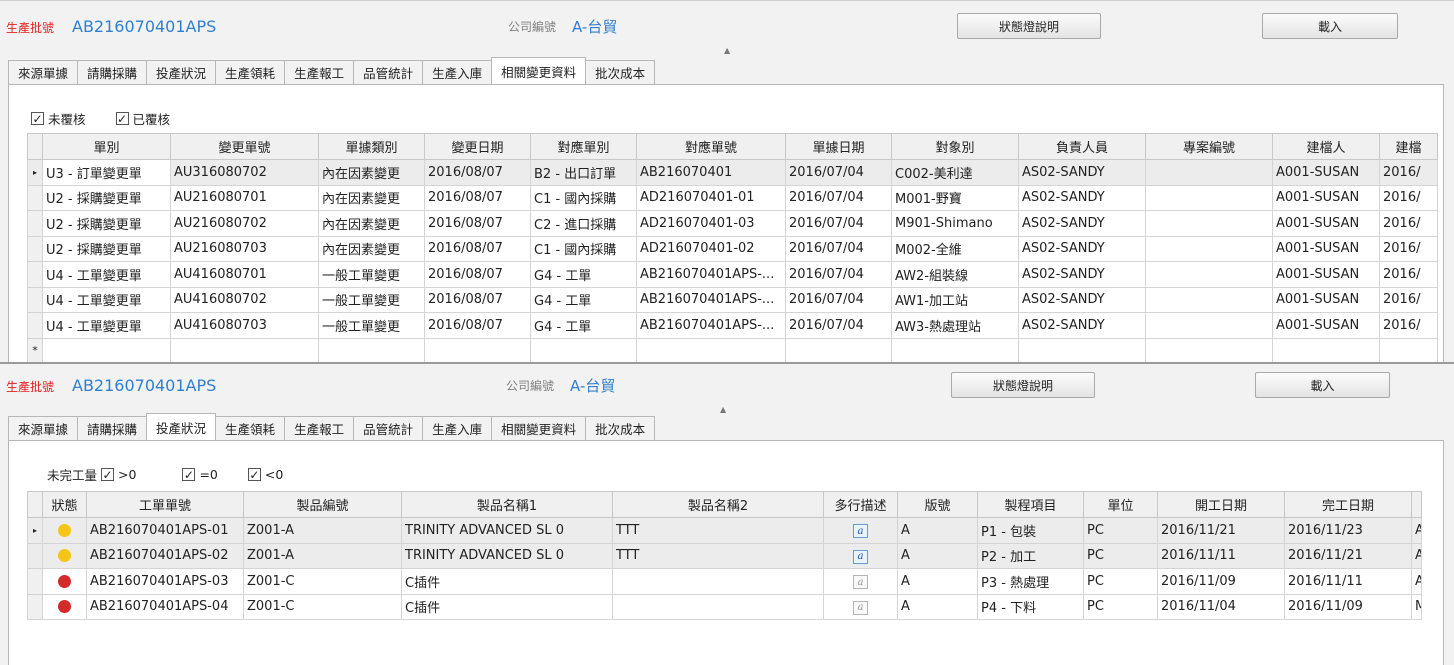 The width and height of the screenshot is (1454, 665). What do you see at coordinates (1030, 555) in the screenshot?
I see `table-cell: P2 - 加工` at bounding box center [1030, 555].